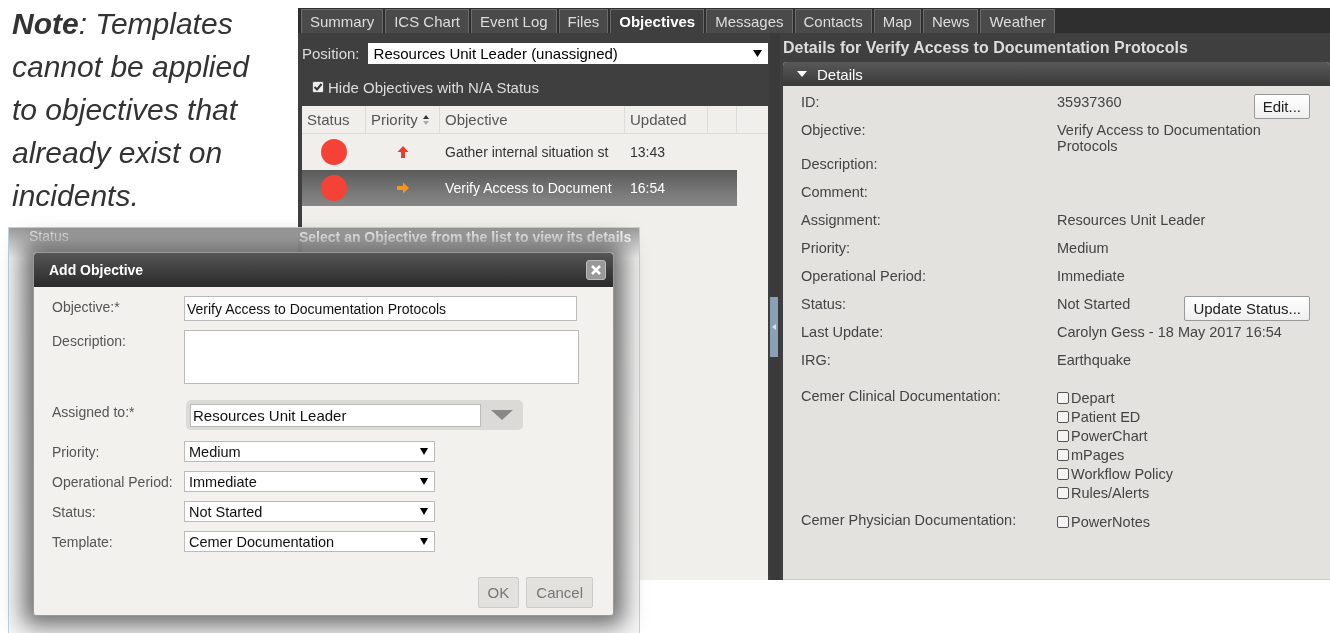 This screenshot has height=633, width=1330. I want to click on field-value: Verify Access to Documentation Protocols, so click(1159, 138).